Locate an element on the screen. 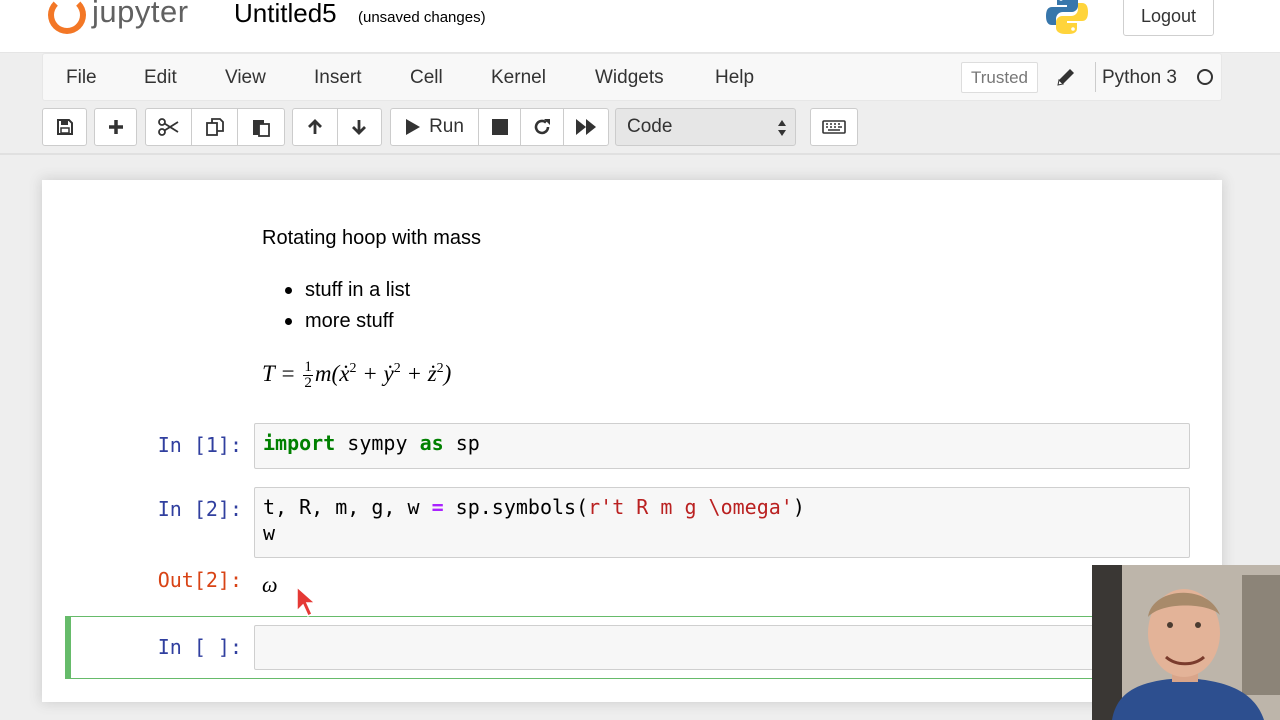  paste-button is located at coordinates (261, 127).